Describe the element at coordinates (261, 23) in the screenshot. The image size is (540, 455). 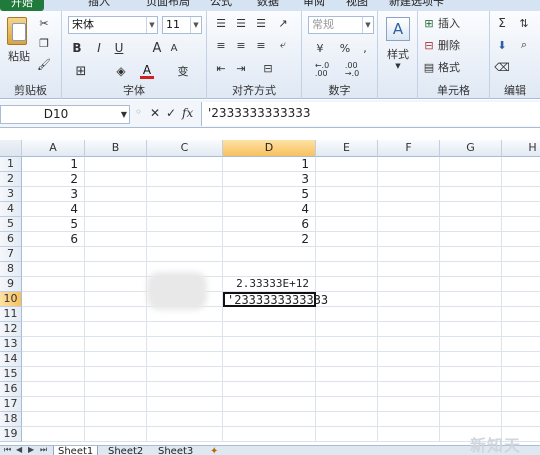
I see `align-bottom-icon: ☰` at that location.